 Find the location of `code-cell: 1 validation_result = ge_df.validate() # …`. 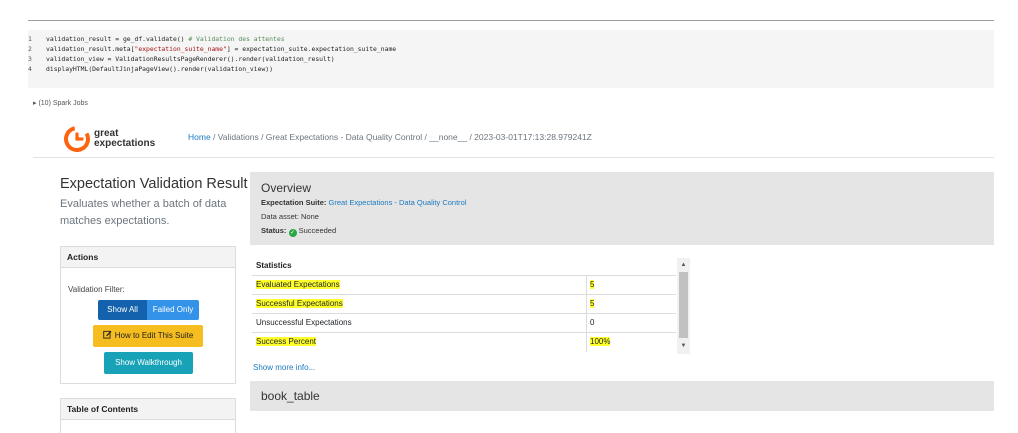

code-cell: 1 validation_result = ge_df.validate() # … is located at coordinates (511, 59).